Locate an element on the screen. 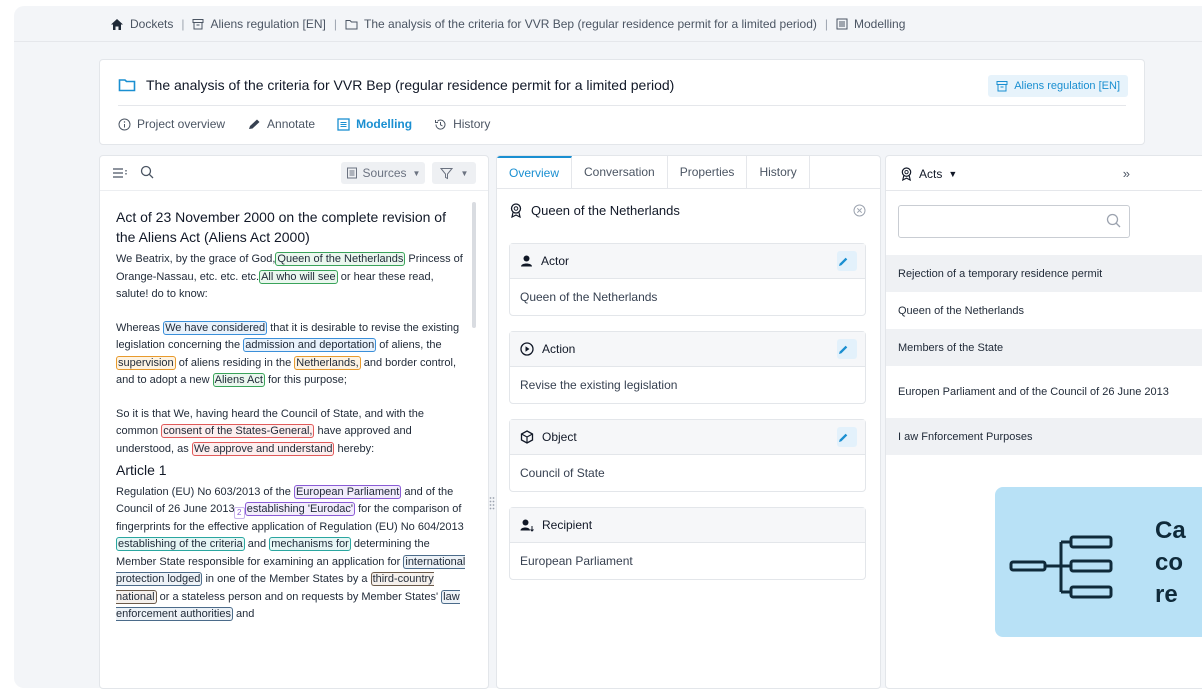 The width and height of the screenshot is (1202, 696). tab-modelling: Modelling is located at coordinates (374, 124).